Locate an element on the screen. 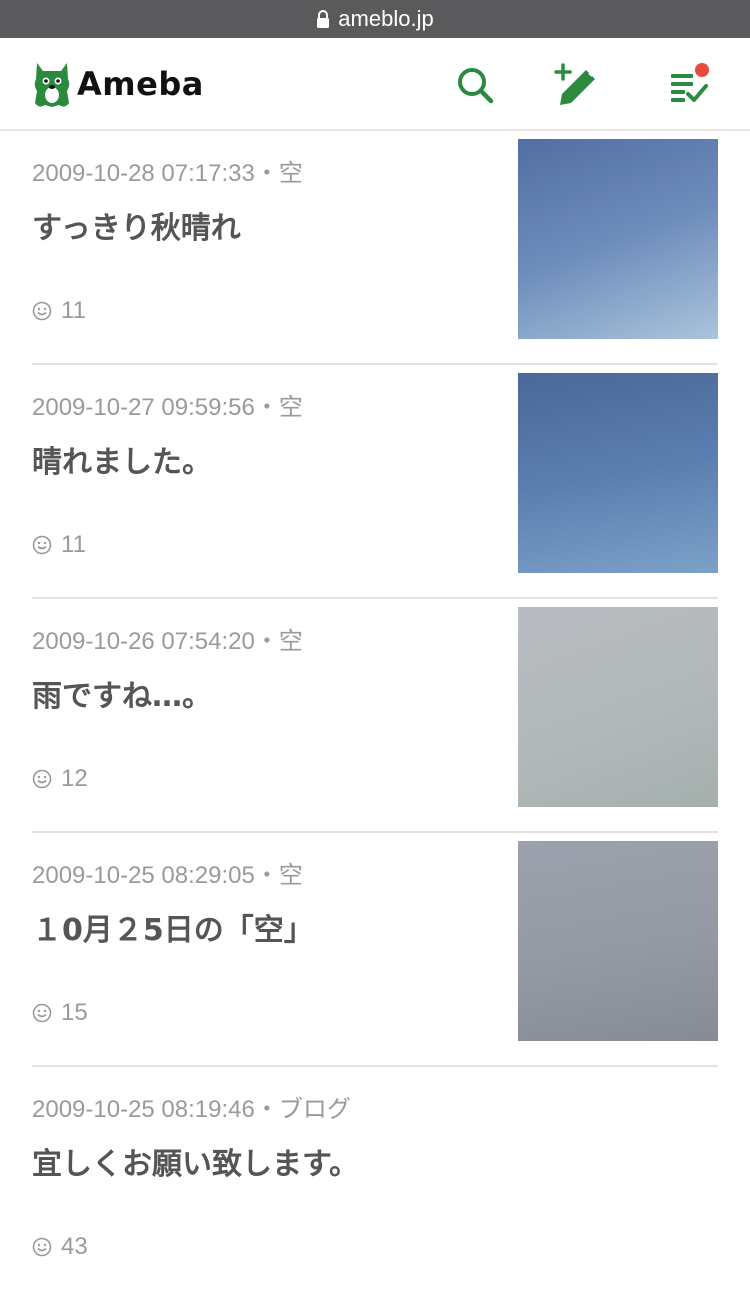  entry-date: 2009-10-27 09:59:56・空 is located at coordinates (167, 407).